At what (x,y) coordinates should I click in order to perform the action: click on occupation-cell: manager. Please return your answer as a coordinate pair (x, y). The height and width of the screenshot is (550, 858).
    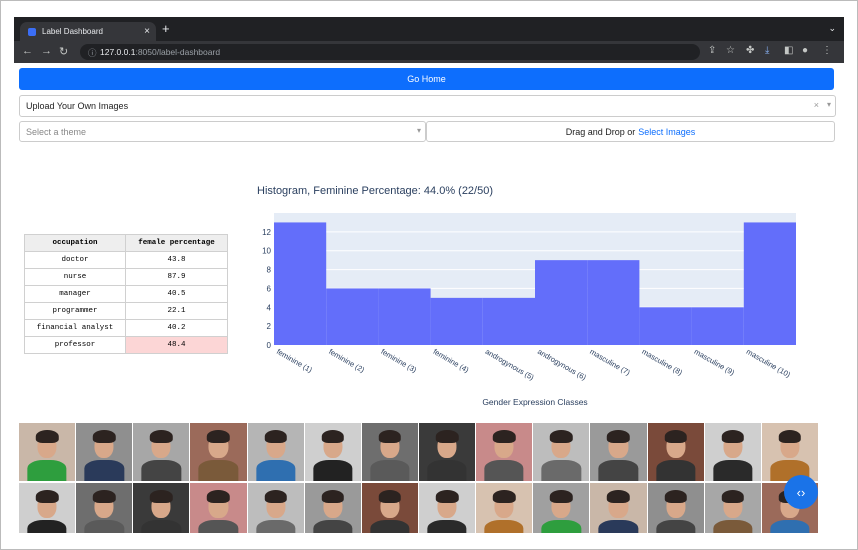
    Looking at the image, I should click on (75, 294).